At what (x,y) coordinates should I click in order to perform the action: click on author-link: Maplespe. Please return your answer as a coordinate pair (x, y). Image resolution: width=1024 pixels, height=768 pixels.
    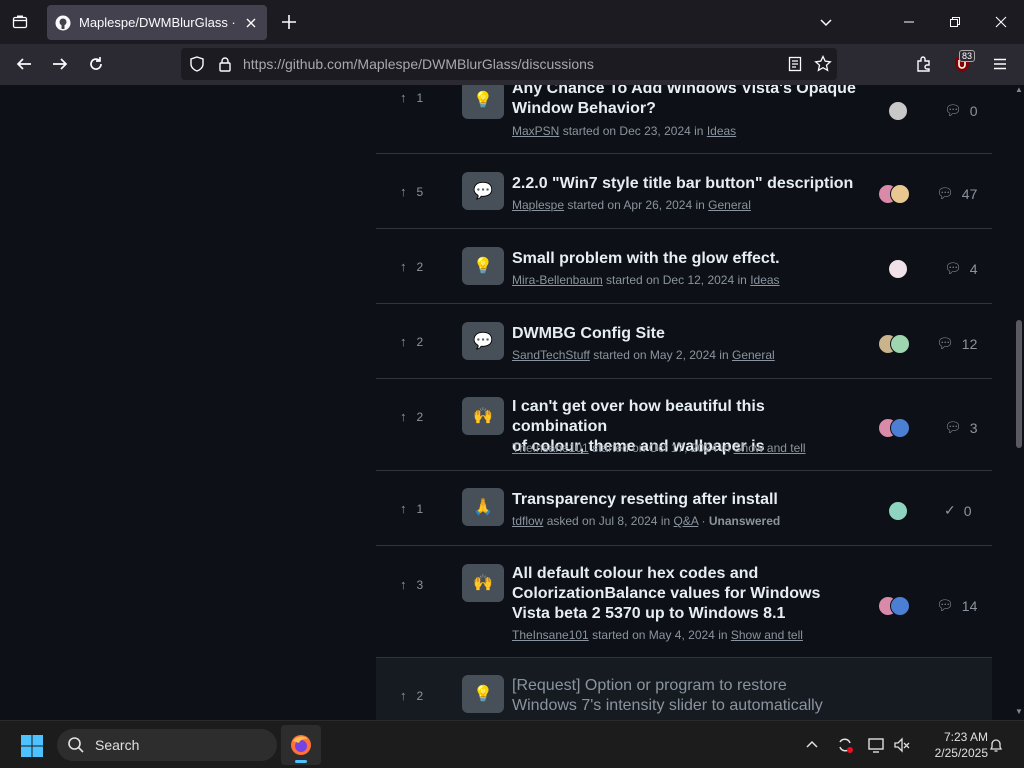
    Looking at the image, I should click on (538, 205).